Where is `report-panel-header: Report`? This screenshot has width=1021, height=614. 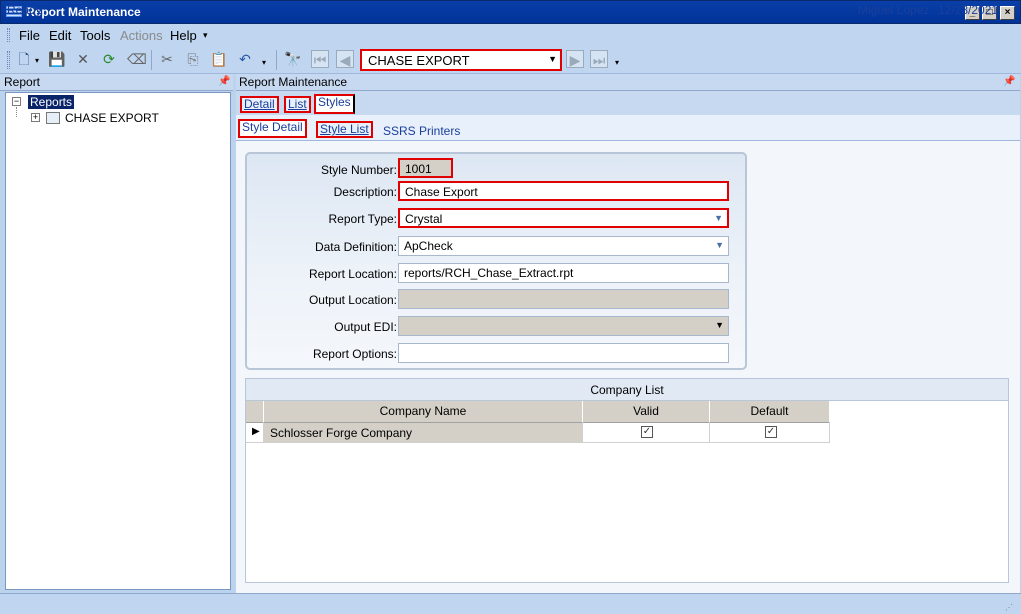
report-panel-header: Report is located at coordinates (116, 82).